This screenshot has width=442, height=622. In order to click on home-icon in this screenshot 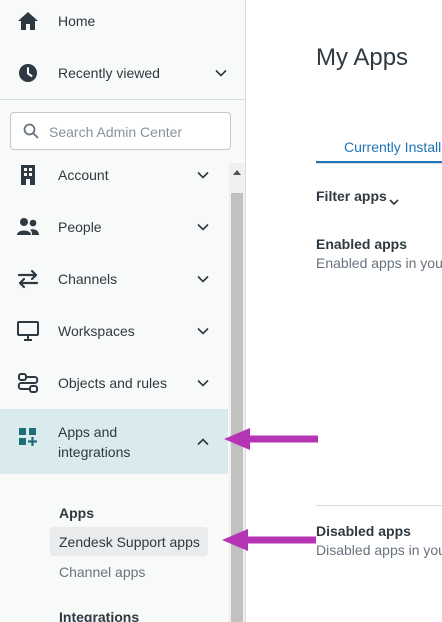, I will do `click(28, 21)`.